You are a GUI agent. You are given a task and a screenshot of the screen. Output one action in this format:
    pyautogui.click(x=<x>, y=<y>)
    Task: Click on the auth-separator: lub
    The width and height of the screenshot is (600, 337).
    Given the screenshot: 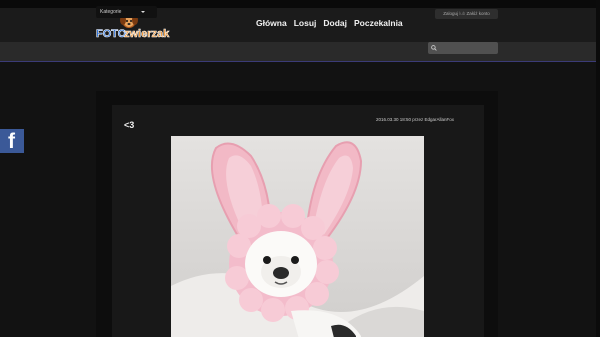 What is the action you would take?
    pyautogui.click(x=462, y=13)
    